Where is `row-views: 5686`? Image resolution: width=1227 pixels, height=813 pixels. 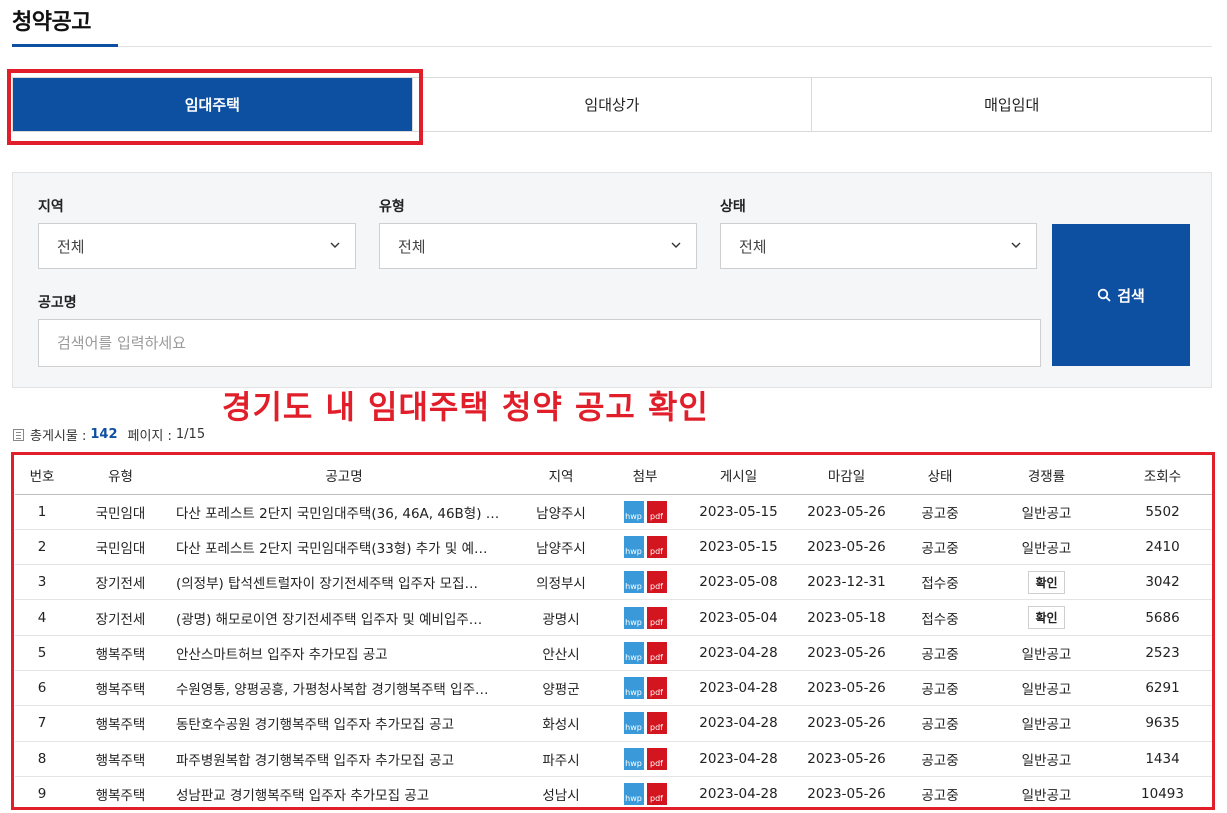
row-views: 5686 is located at coordinates (1162, 617).